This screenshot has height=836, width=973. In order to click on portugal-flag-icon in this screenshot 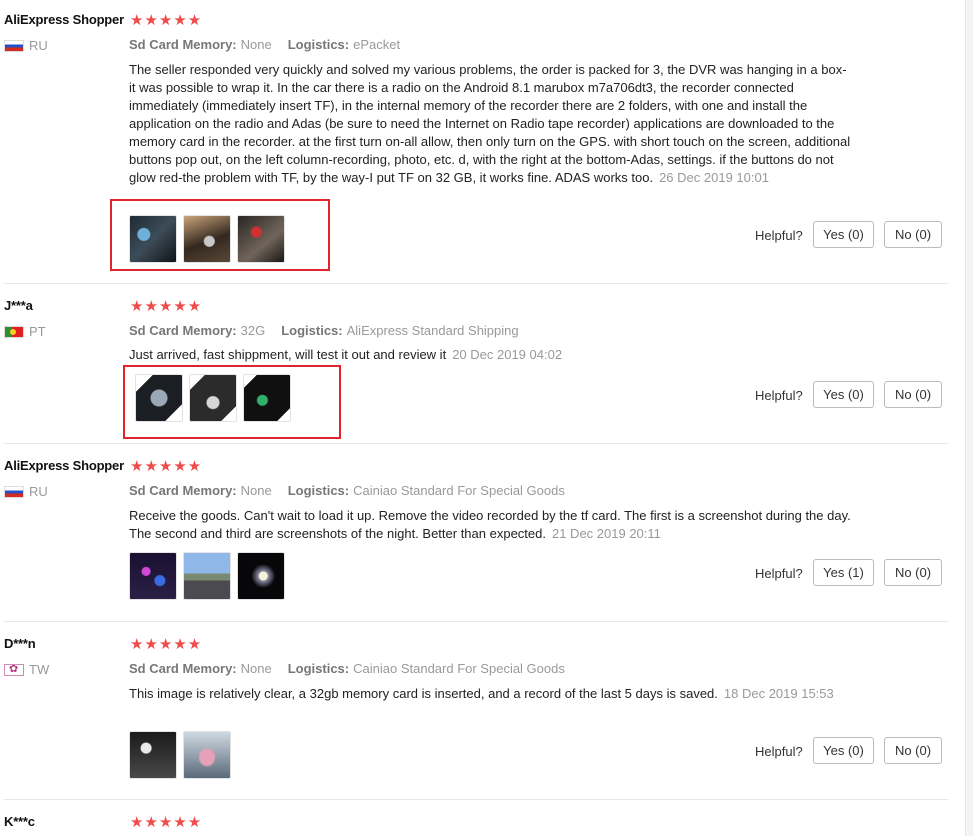, I will do `click(14, 331)`.